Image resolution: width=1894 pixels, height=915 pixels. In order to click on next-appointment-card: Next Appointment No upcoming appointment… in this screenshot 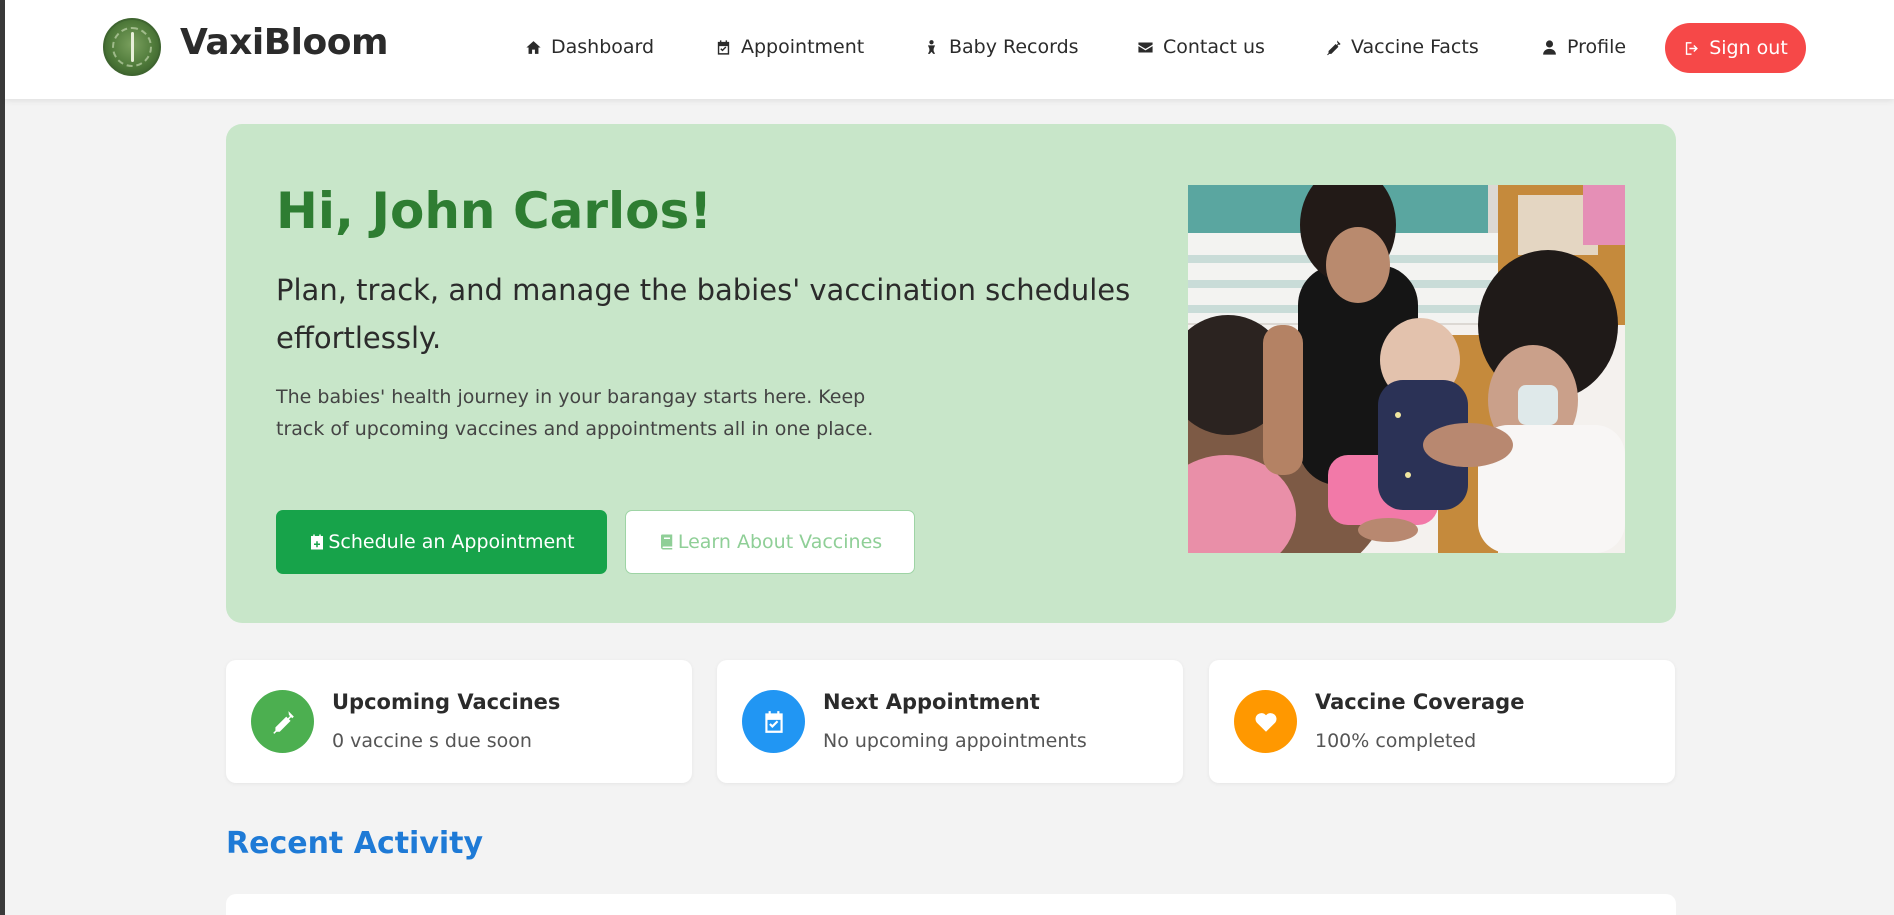, I will do `click(950, 721)`.